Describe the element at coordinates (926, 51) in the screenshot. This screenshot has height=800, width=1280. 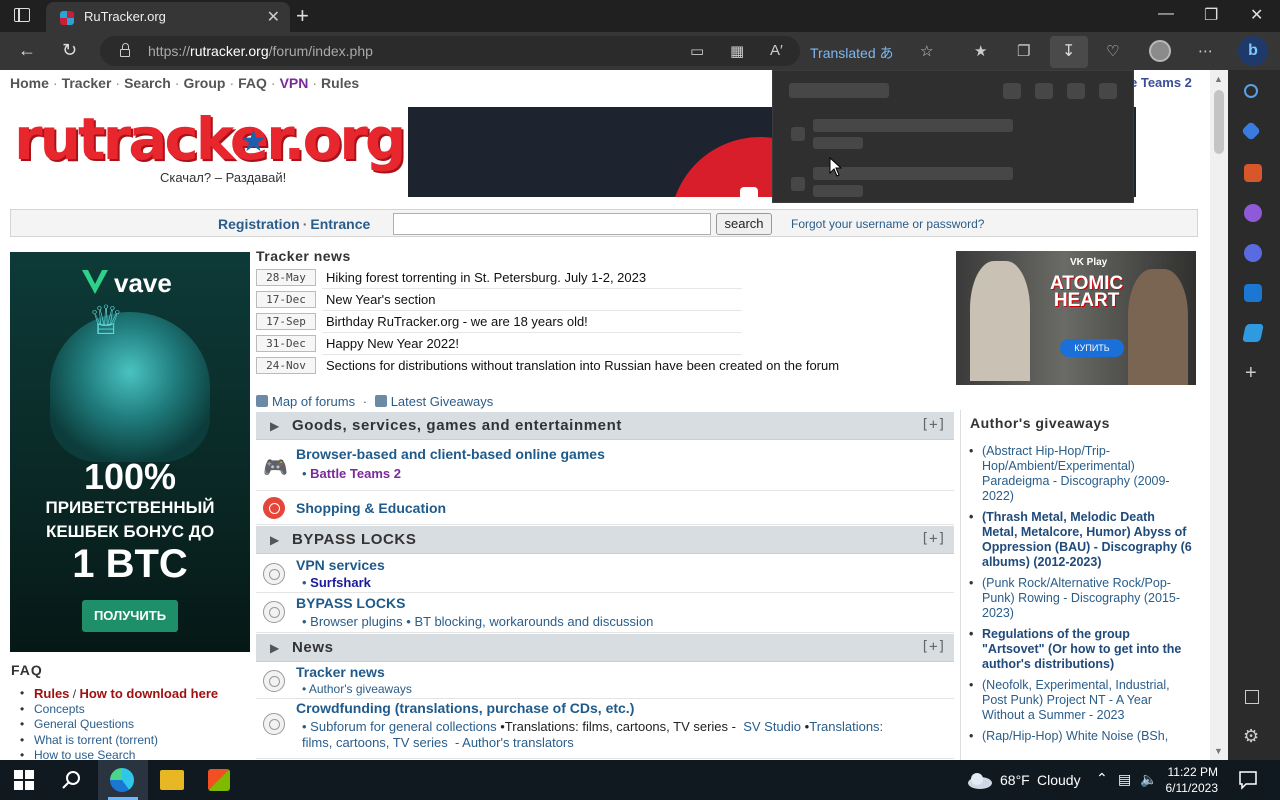
I see `favorite-star-icon: ☆` at that location.